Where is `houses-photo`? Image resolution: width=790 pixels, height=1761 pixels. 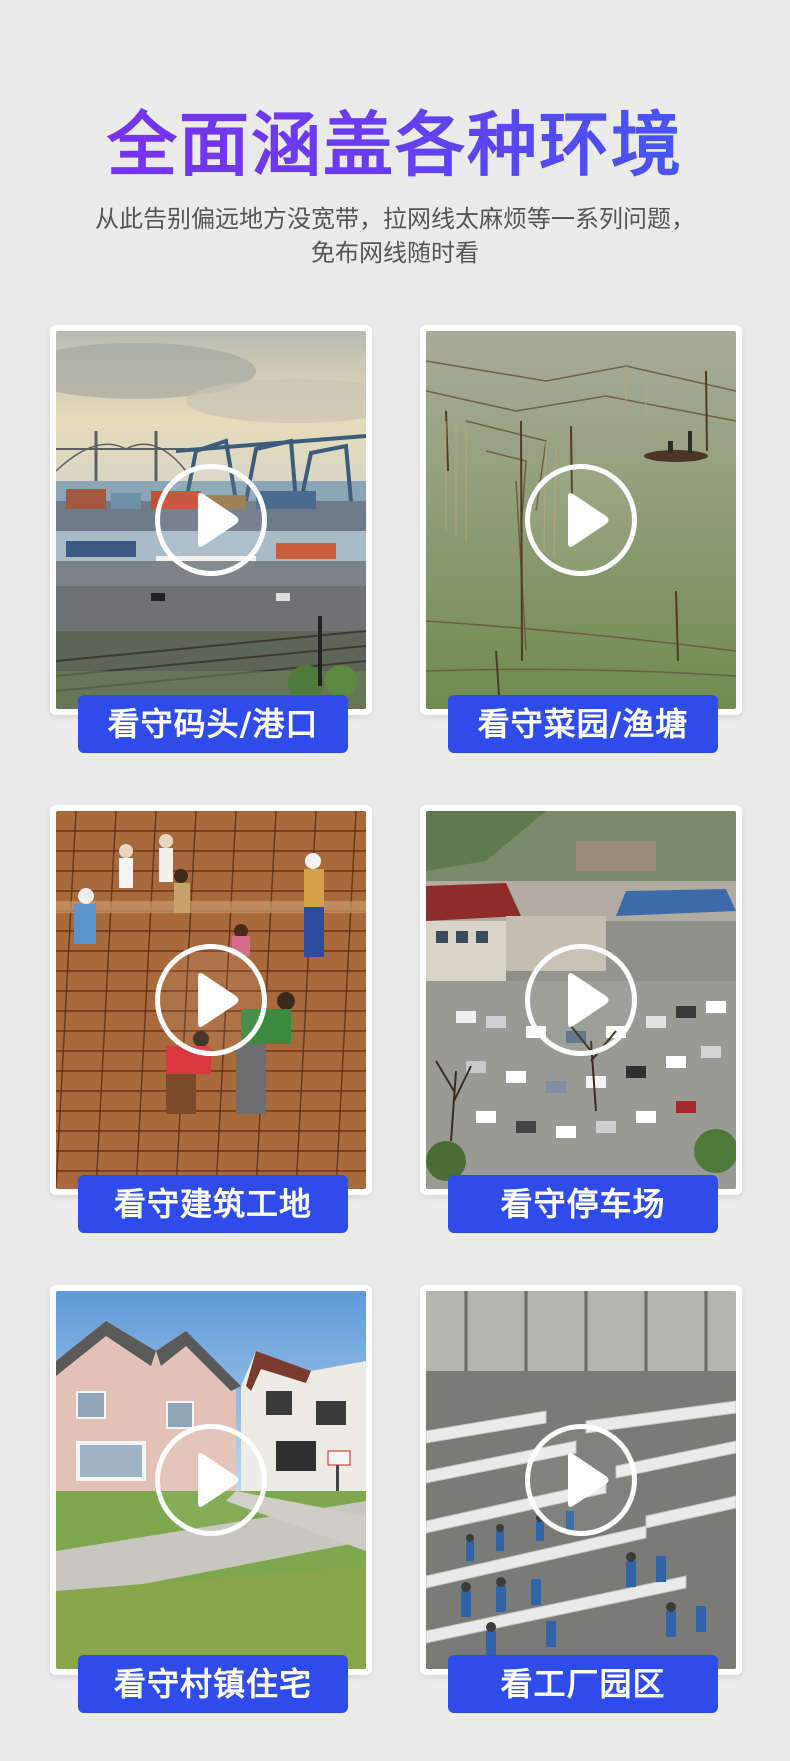 houses-photo is located at coordinates (211, 1480).